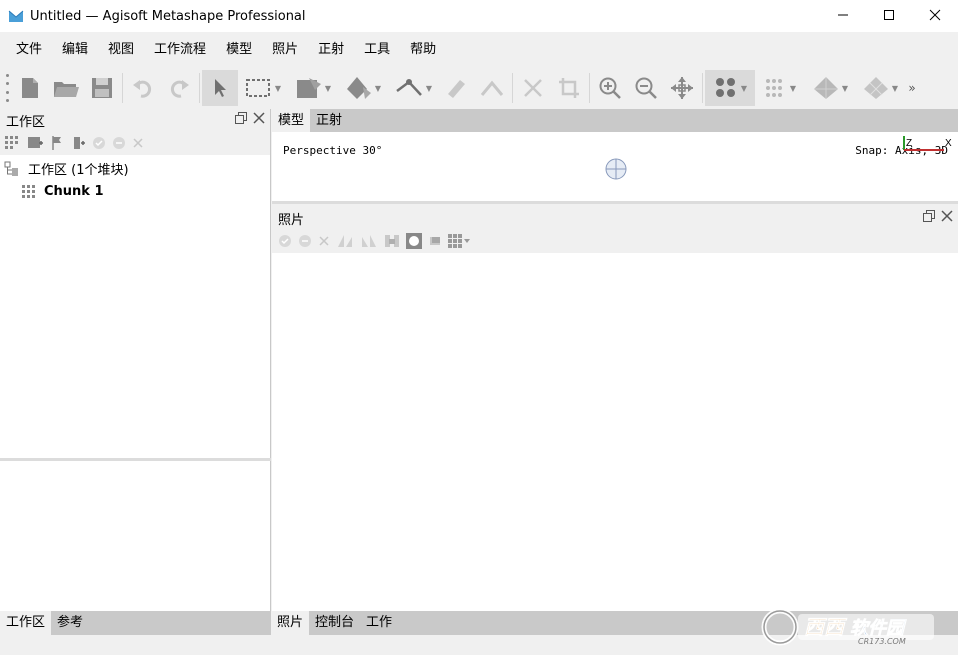 The height and width of the screenshot is (655, 958). What do you see at coordinates (392, 241) in the screenshot?
I see `filter-icon` at bounding box center [392, 241].